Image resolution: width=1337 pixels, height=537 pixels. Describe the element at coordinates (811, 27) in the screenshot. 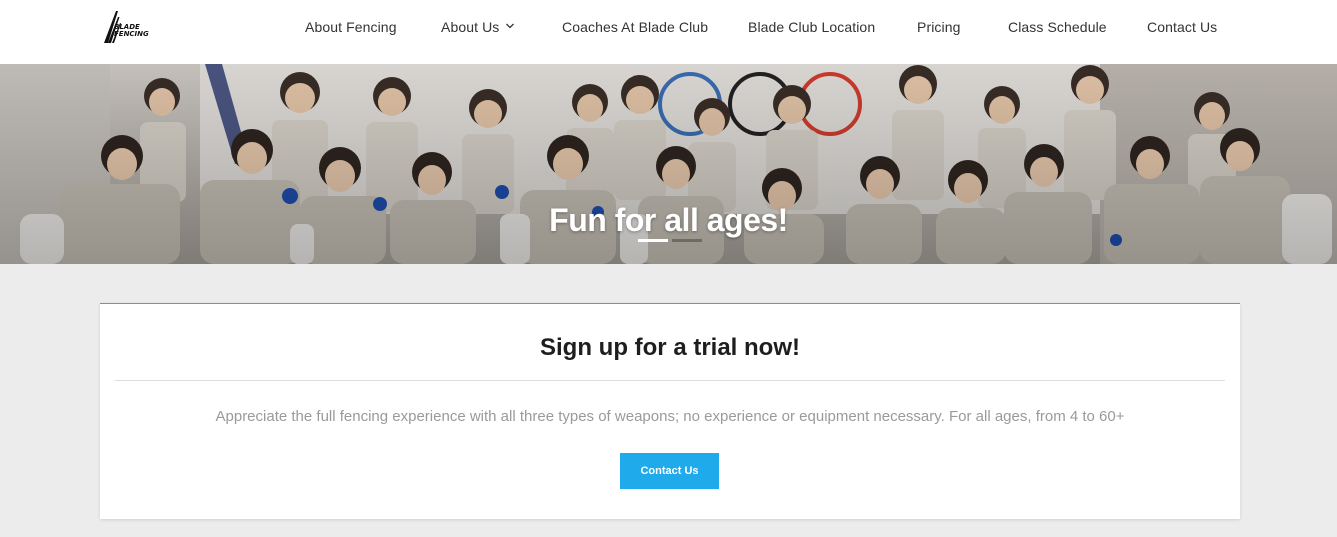

I see `nav-item-location: Blade Club Location` at that location.